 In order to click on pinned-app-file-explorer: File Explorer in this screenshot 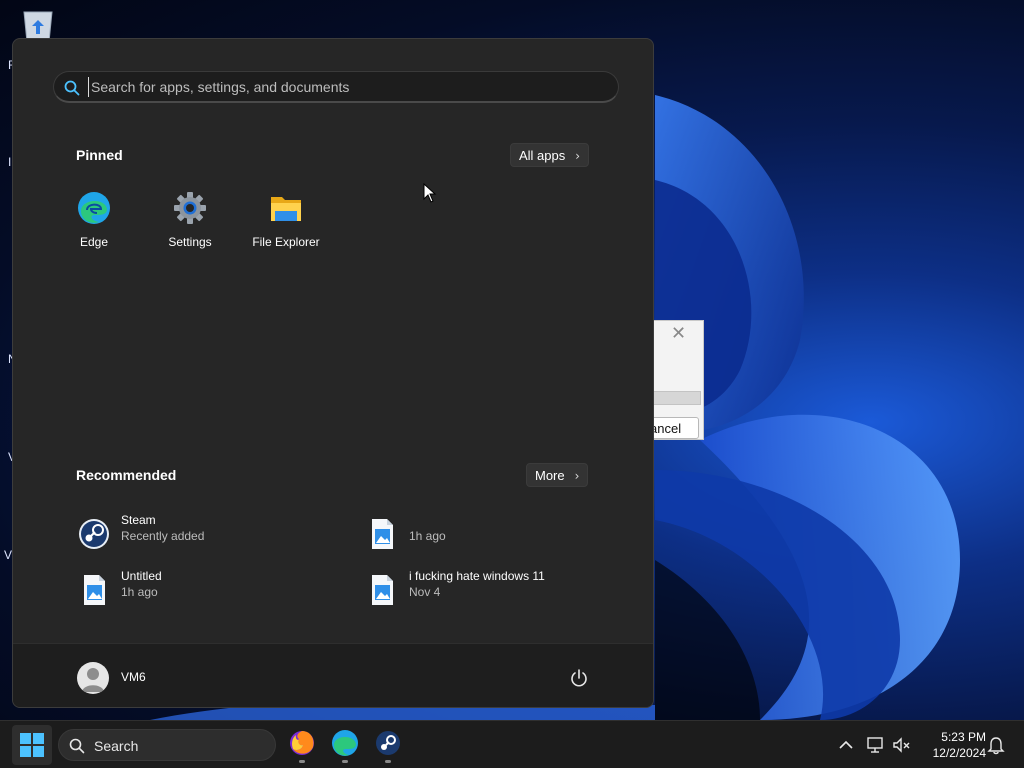, I will do `click(286, 226)`.